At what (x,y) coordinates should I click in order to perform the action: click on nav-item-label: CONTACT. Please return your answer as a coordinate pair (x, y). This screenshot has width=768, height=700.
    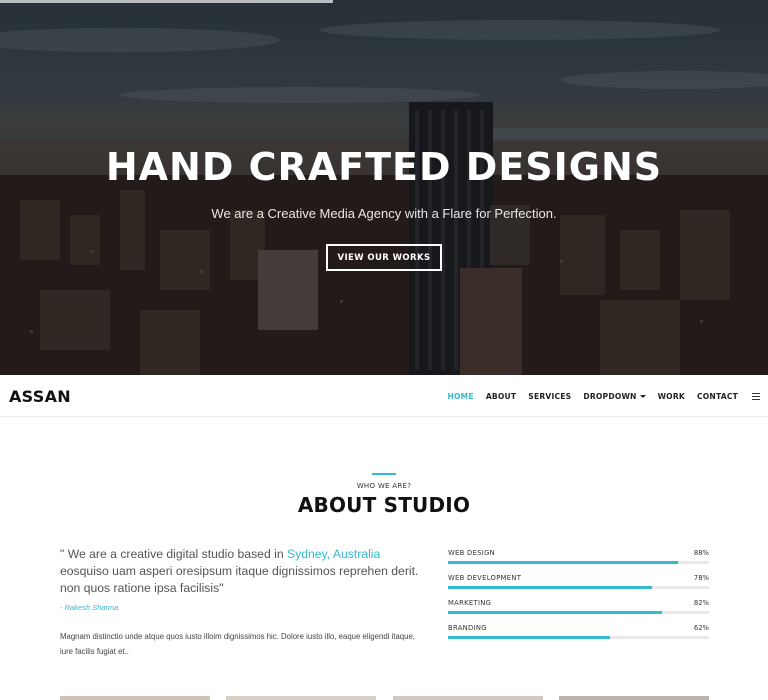
    Looking at the image, I should click on (717, 396).